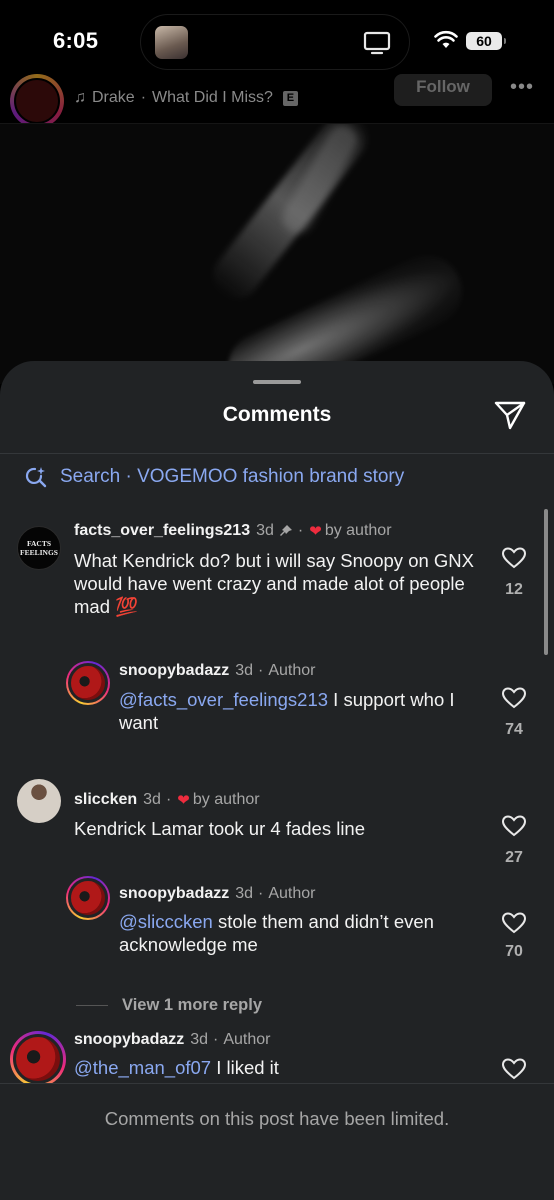 This screenshot has height=1200, width=554. What do you see at coordinates (514, 729) in the screenshot?
I see `like-count: 74` at bounding box center [514, 729].